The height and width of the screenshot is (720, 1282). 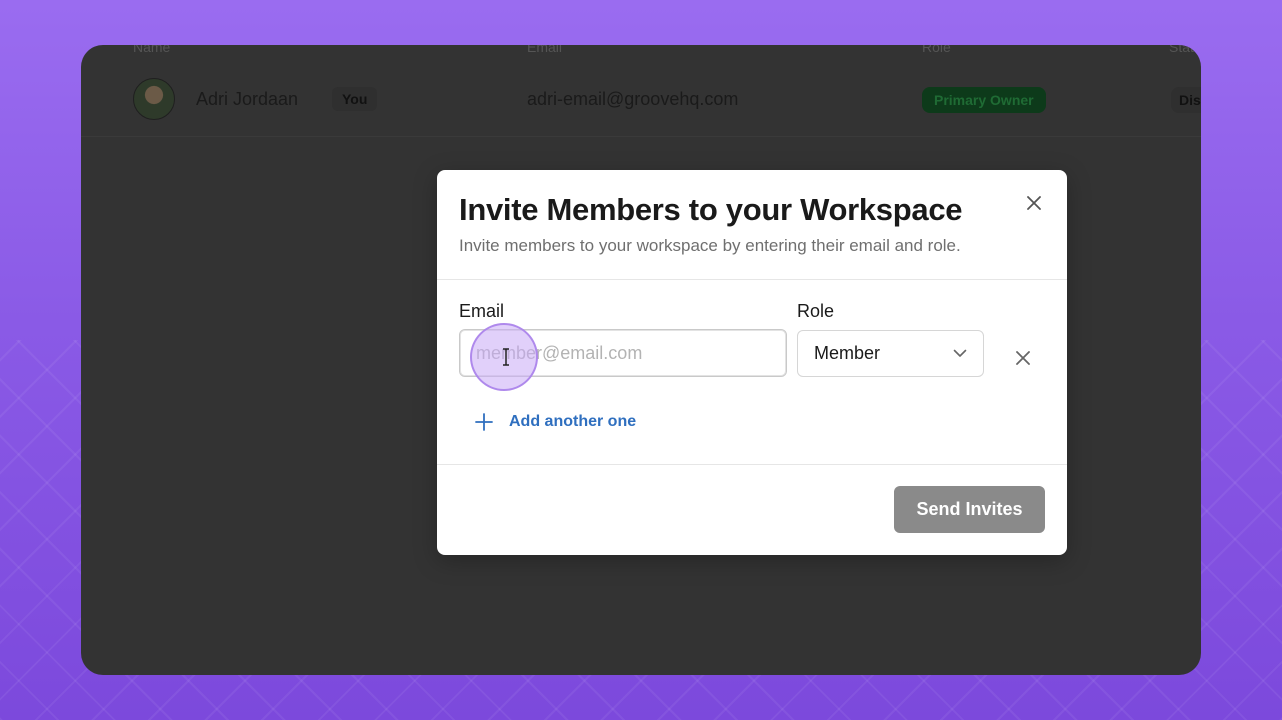 What do you see at coordinates (816, 311) in the screenshot?
I see `role-label: Role` at bounding box center [816, 311].